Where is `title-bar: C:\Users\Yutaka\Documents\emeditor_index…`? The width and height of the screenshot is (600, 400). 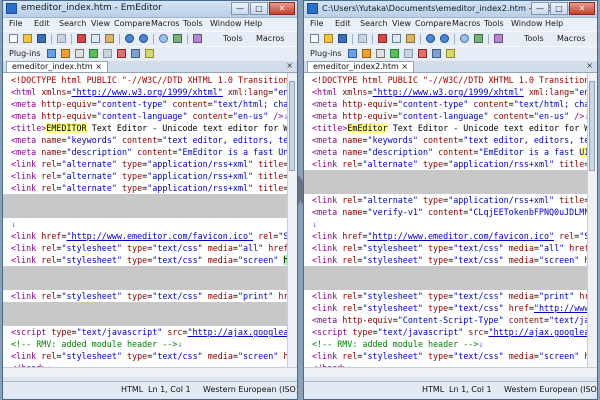
title-bar: C:\Users\Yutaka\Documents\emeditor_index… is located at coordinates (450, 9).